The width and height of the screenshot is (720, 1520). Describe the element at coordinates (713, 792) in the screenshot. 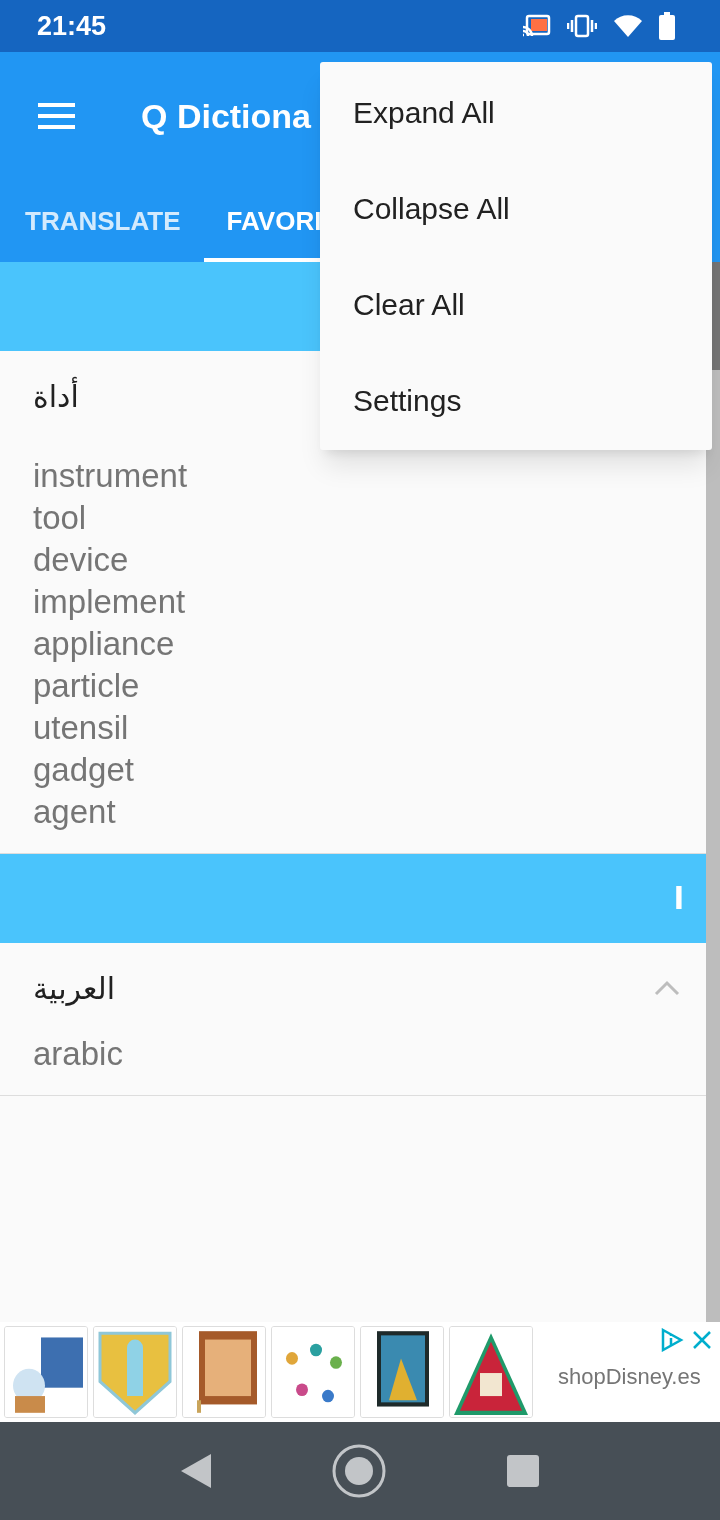

I see `scrollbar` at that location.